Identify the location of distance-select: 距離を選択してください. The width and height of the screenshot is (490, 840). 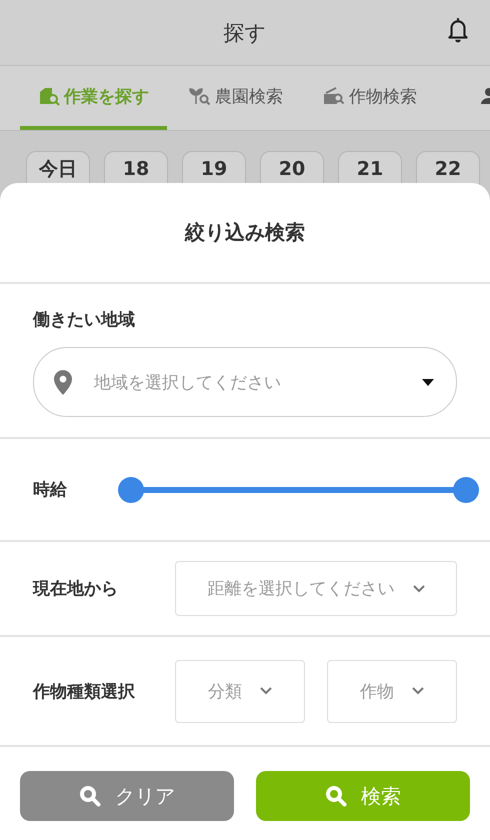
(316, 588).